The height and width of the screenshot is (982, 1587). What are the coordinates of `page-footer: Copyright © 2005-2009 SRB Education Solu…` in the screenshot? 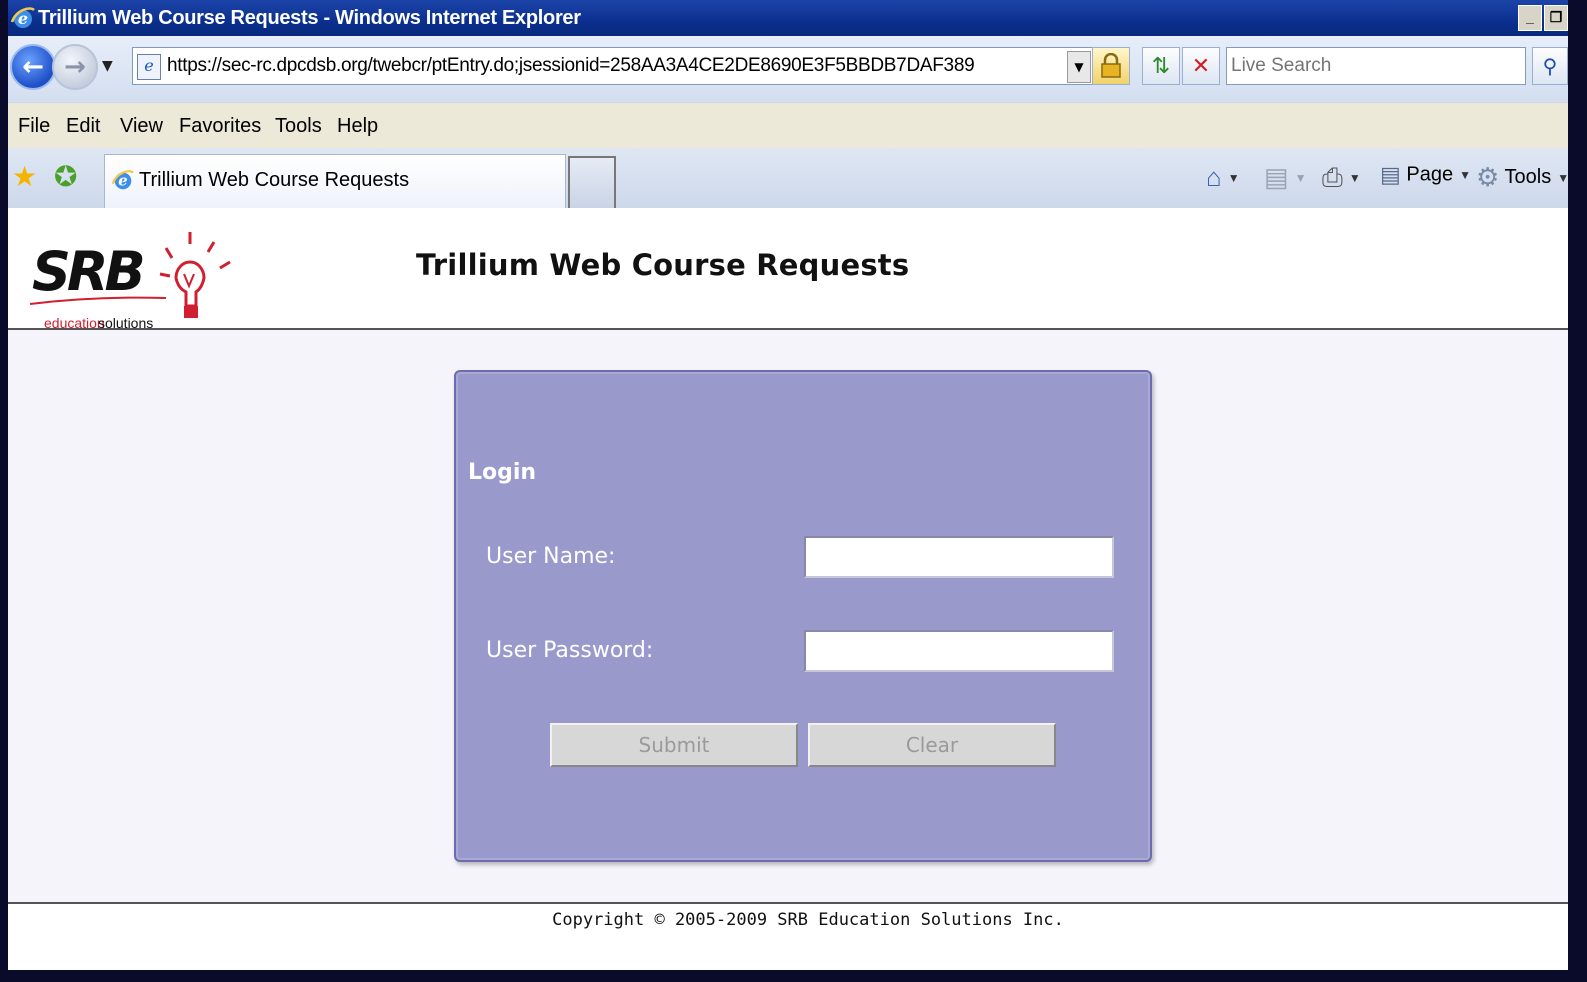 It's located at (788, 936).